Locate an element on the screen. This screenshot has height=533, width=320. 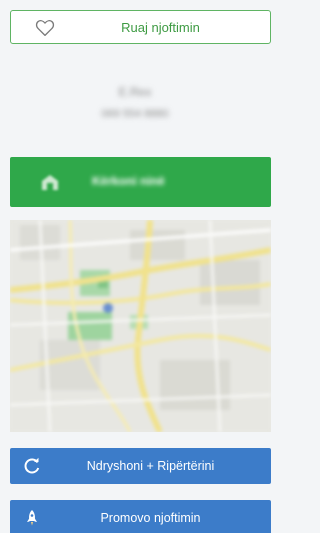
edit-renew-label: Ndryshoni + Ripërtërini is located at coordinates (150, 466).